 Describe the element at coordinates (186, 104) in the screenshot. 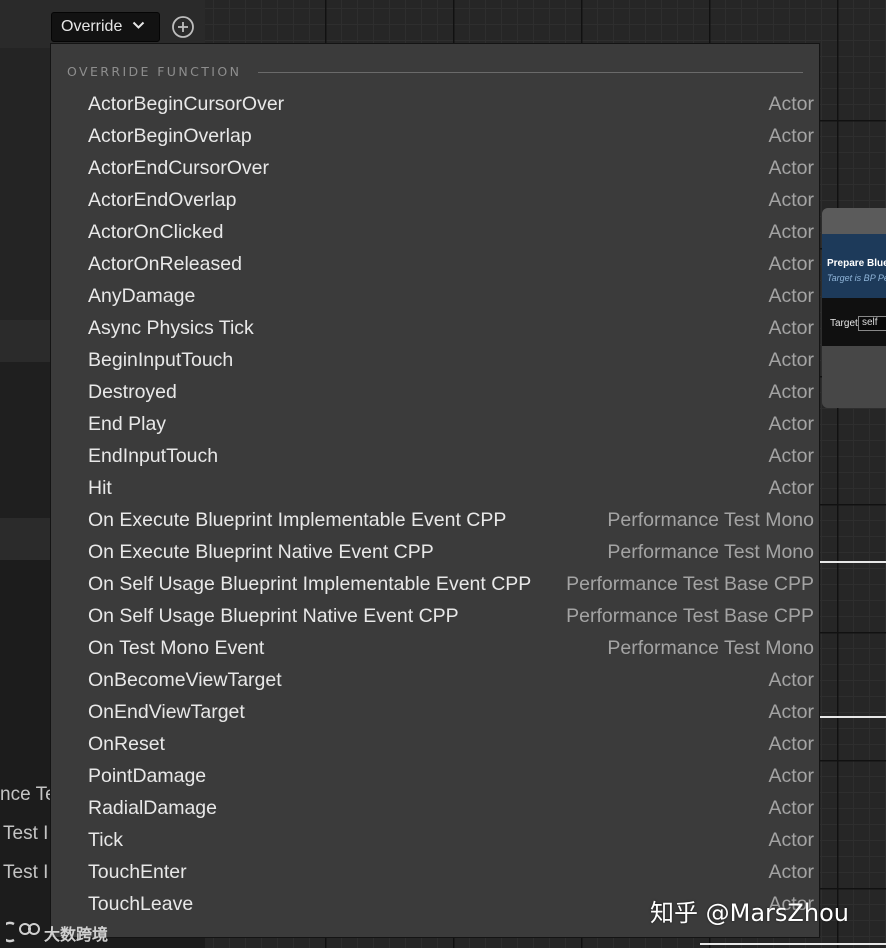

I see `menu-item-name: ActorBeginCursorOver` at that location.